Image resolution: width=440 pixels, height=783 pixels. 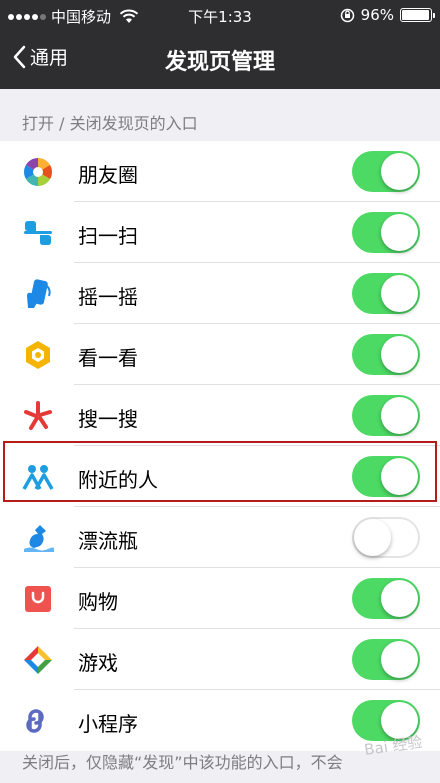 What do you see at coordinates (220, 354) in the screenshot?
I see `list-item-top-stories: 看一看` at bounding box center [220, 354].